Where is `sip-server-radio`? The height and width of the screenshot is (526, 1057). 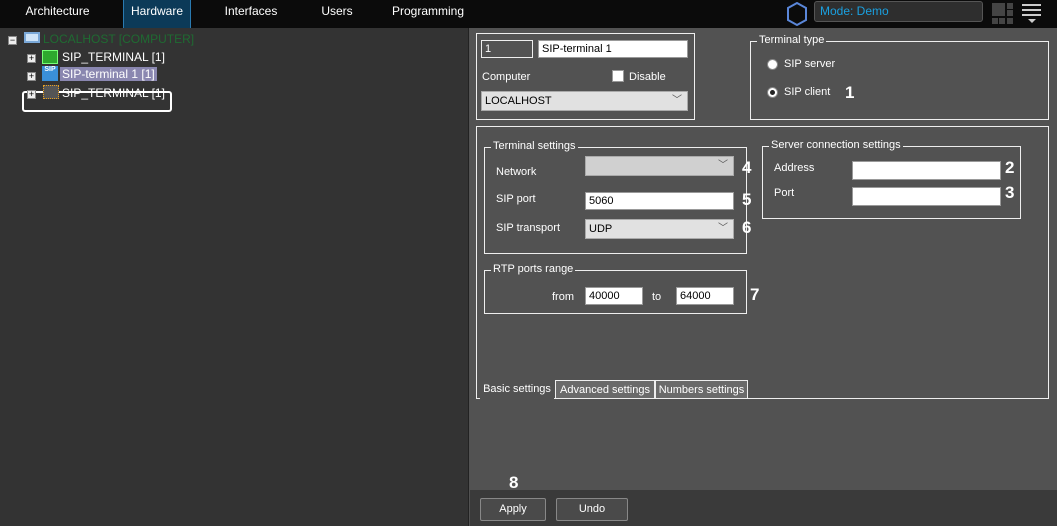
sip-server-radio is located at coordinates (772, 64).